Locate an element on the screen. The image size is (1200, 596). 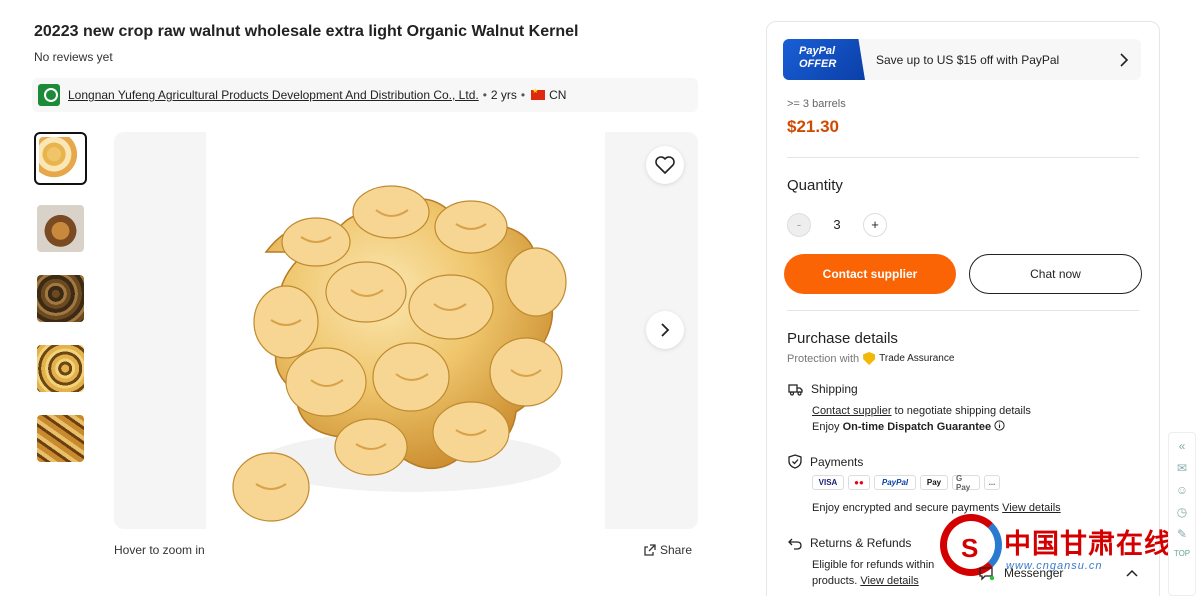
china-flag-icon is located at coordinates (538, 93).